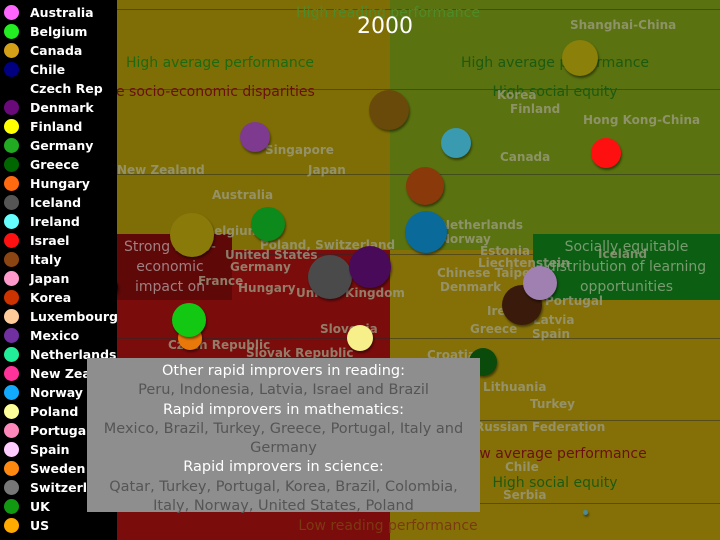 This screenshot has width=720, height=540. I want to click on legend-label: UK, so click(40, 506).